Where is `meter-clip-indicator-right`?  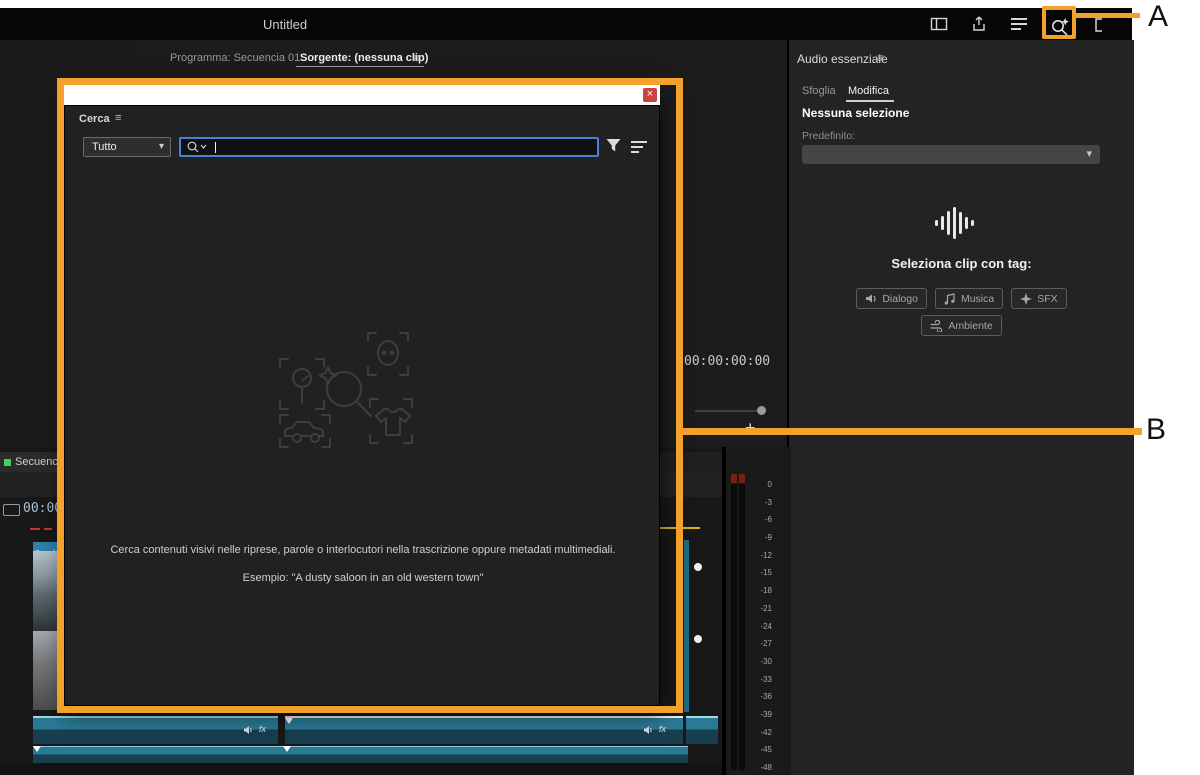
meter-clip-indicator-right is located at coordinates (742, 478).